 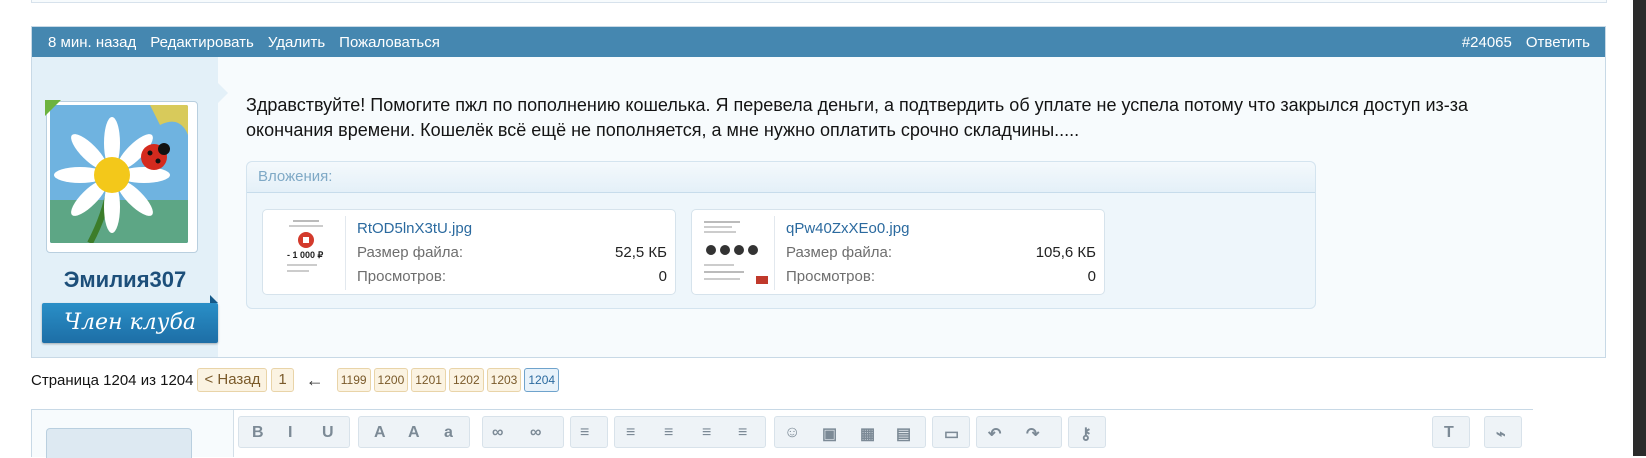 What do you see at coordinates (584, 433) in the screenshot?
I see `align-icon: ≡` at bounding box center [584, 433].